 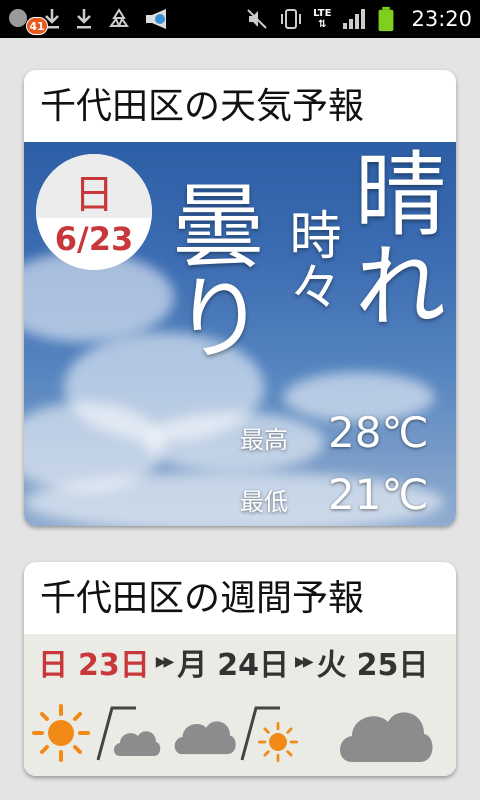 What do you see at coordinates (114, 665) in the screenshot?
I see `day-date: 23日` at bounding box center [114, 665].